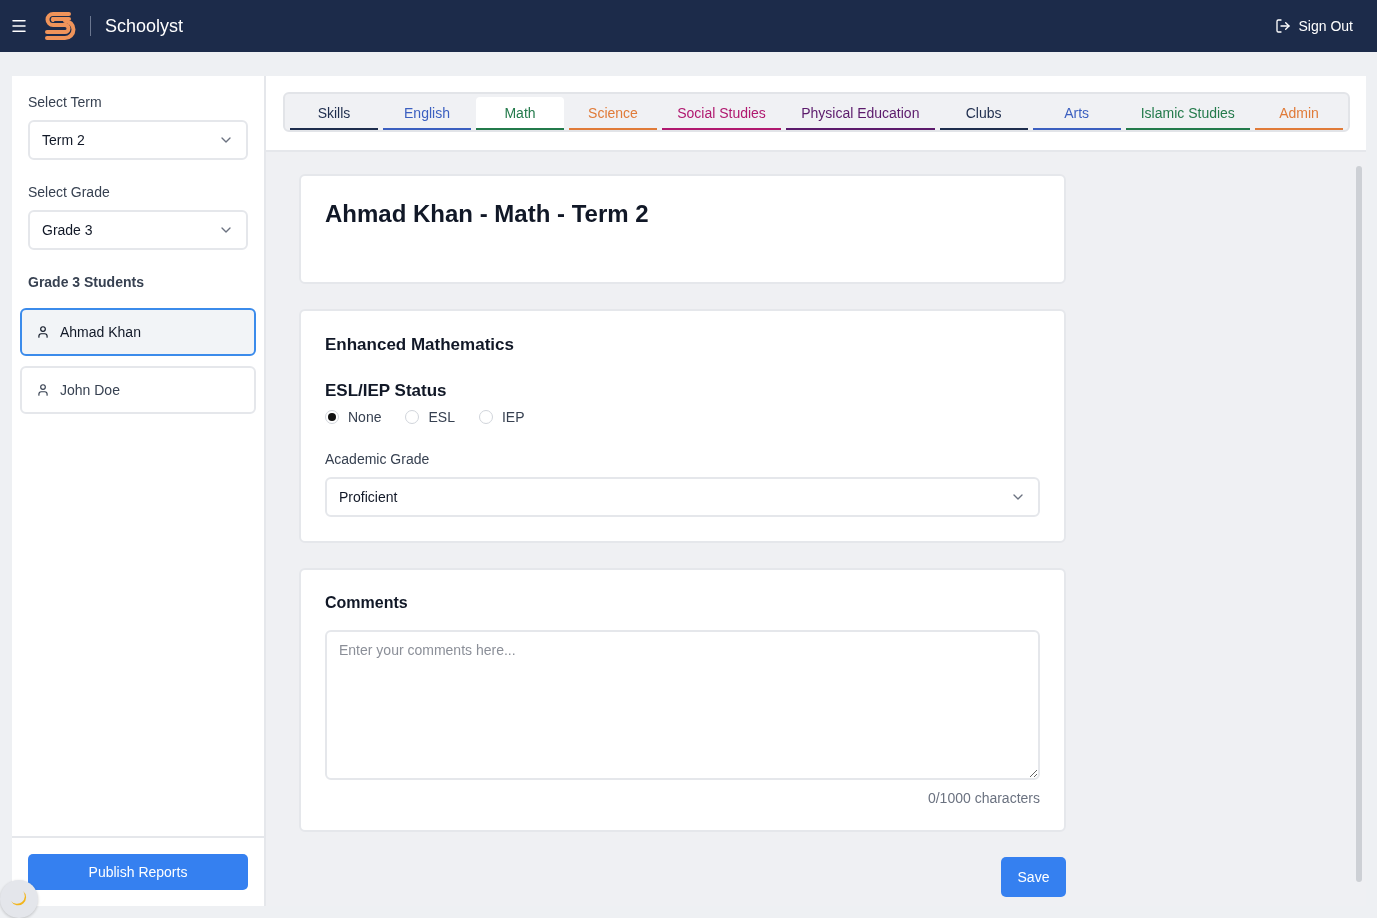 The image size is (1377, 918). What do you see at coordinates (721, 113) in the screenshot?
I see `subject-tab: Social Studies` at bounding box center [721, 113].